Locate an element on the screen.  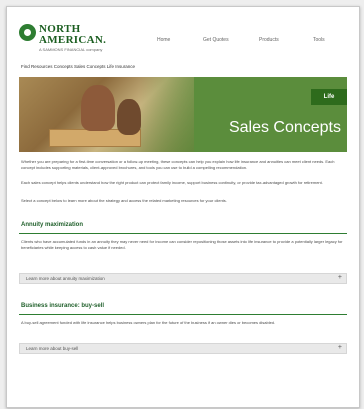
logo-tagline: A SAMMONS FINANCIAL company is located at coordinates (71, 49).